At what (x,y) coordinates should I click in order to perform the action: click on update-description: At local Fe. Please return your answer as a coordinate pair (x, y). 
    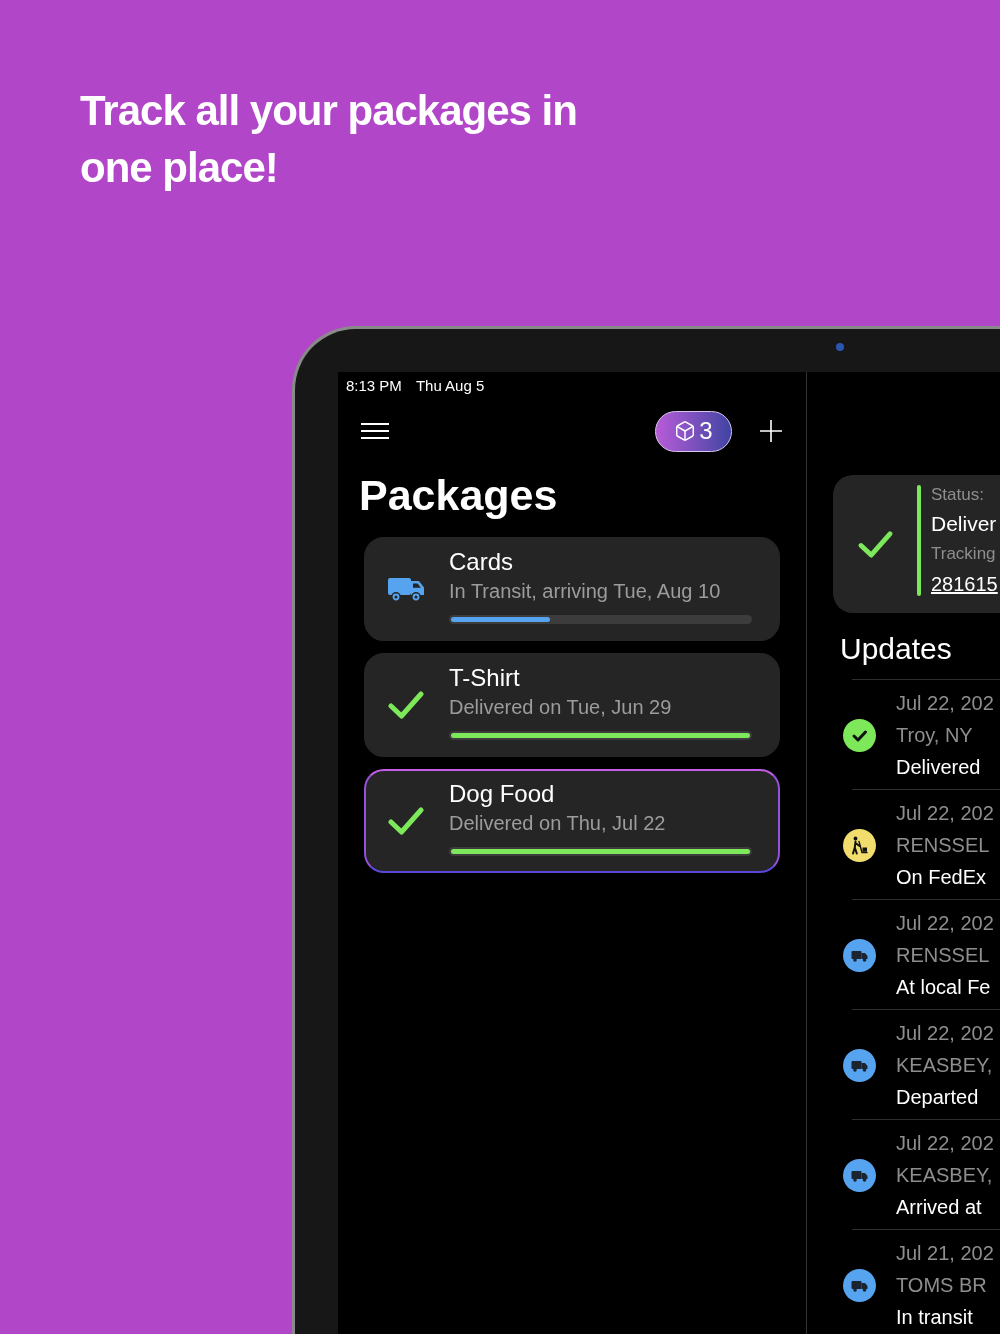
    Looking at the image, I should click on (943, 987).